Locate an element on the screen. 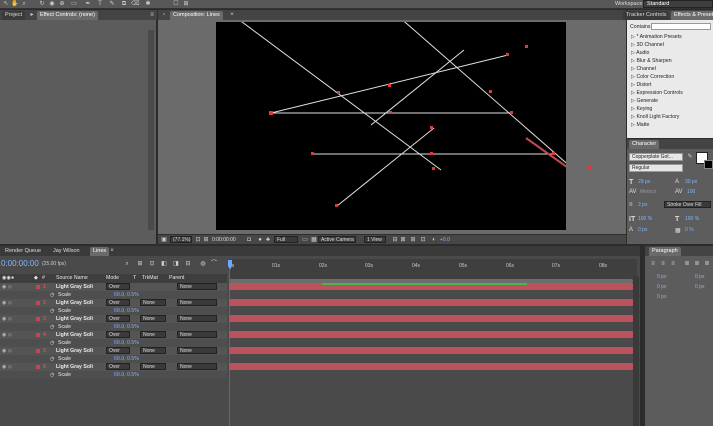 This screenshot has height=426, width=713. hand-tool-icon: ✋ is located at coordinates (15, 4).